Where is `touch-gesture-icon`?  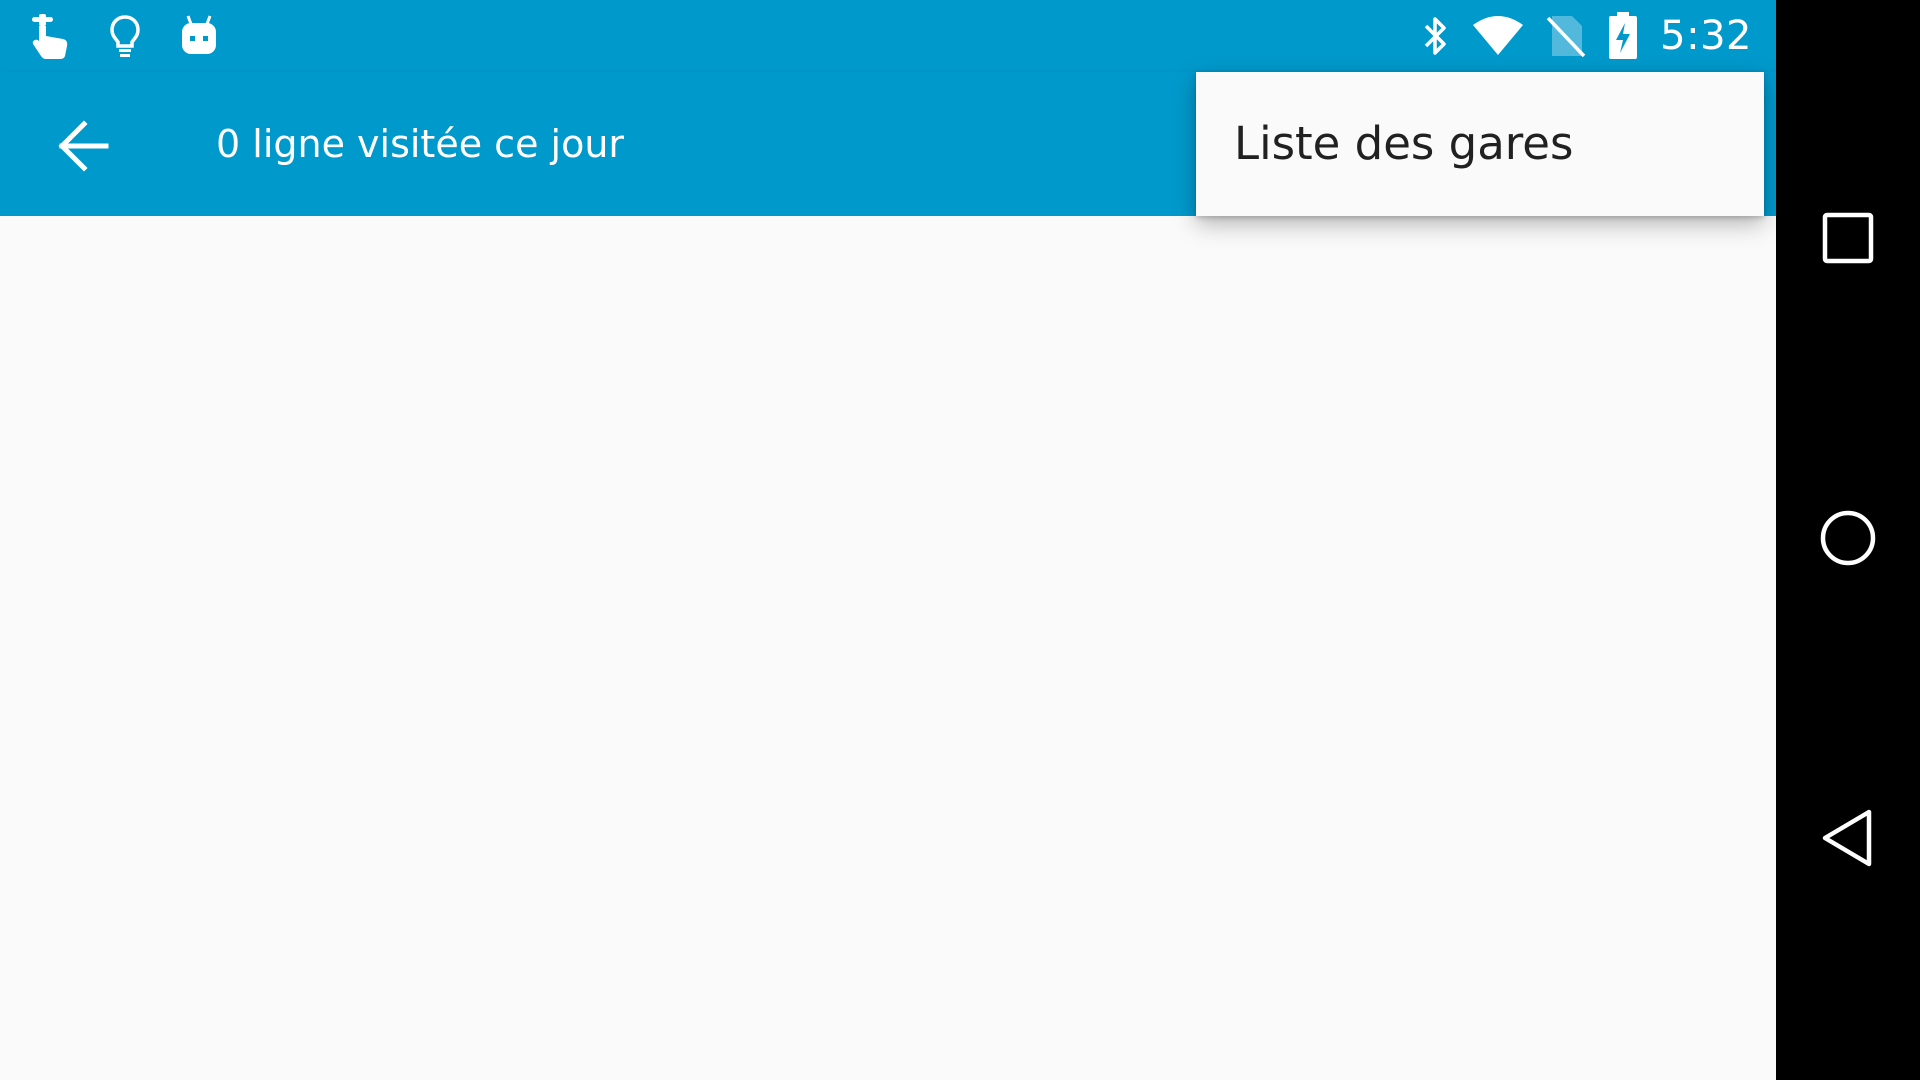
touch-gesture-icon is located at coordinates (51, 36).